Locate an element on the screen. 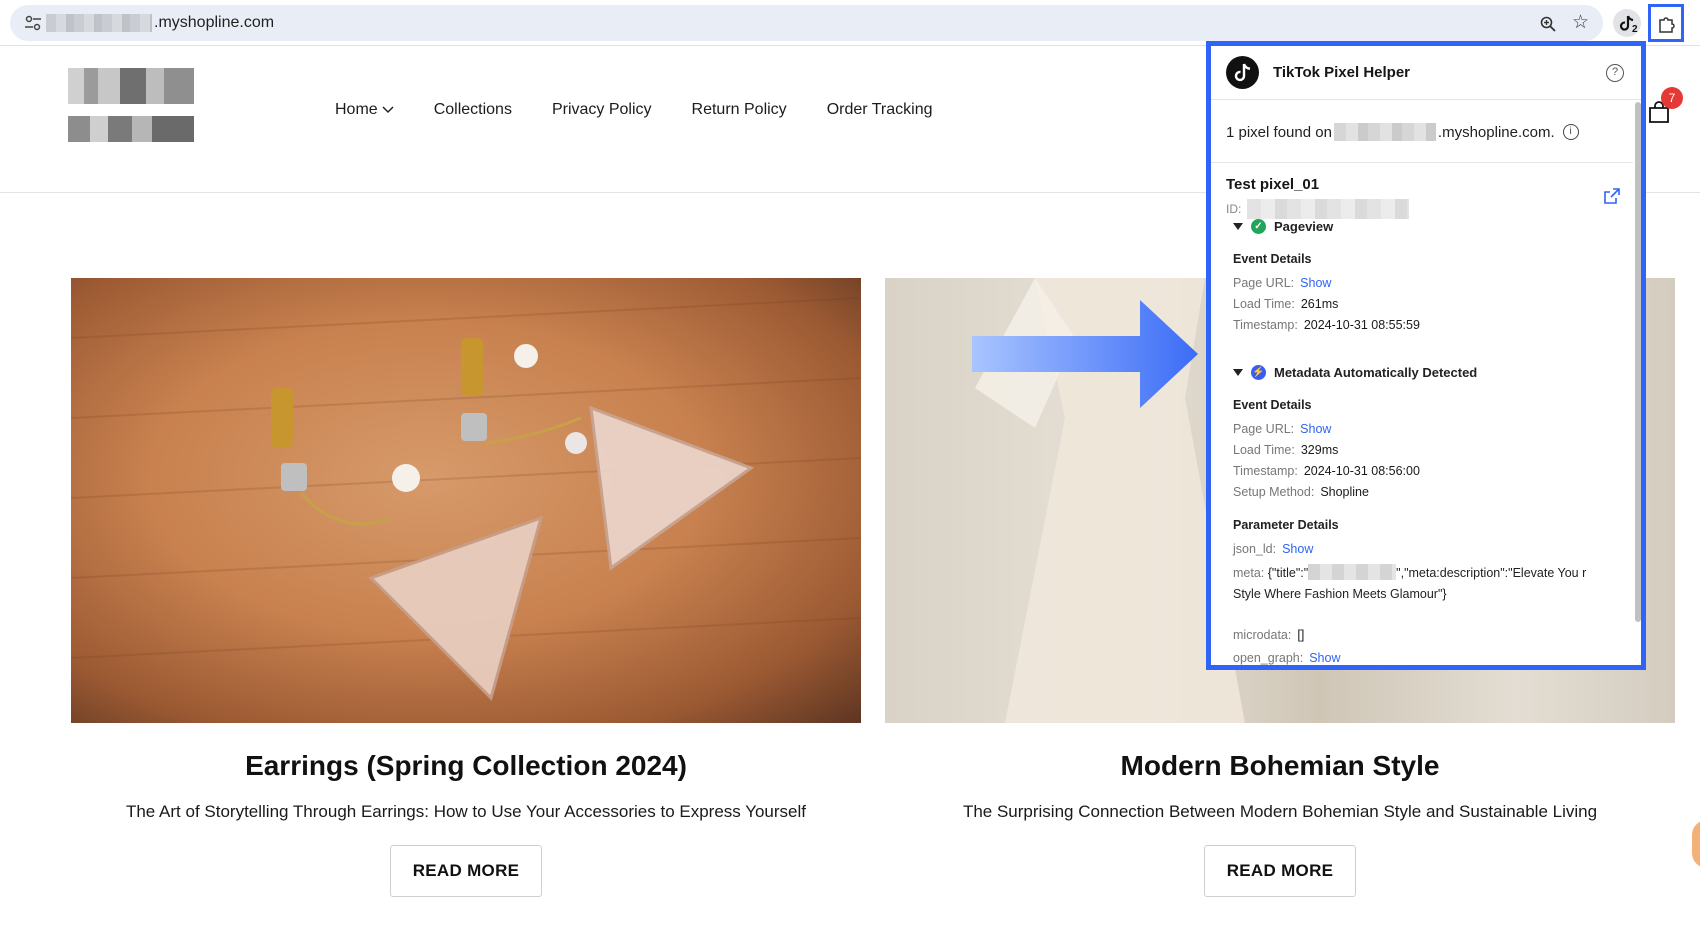 The width and height of the screenshot is (1700, 932). nav-item-order-tracking: Order Tracking is located at coordinates (880, 110).